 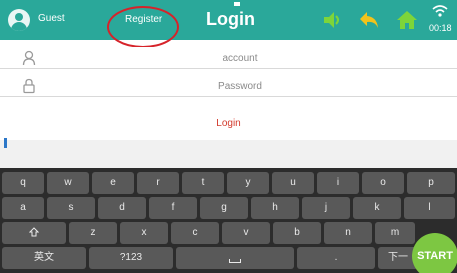 What do you see at coordinates (29, 86) in the screenshot?
I see `lock-icon` at bounding box center [29, 86].